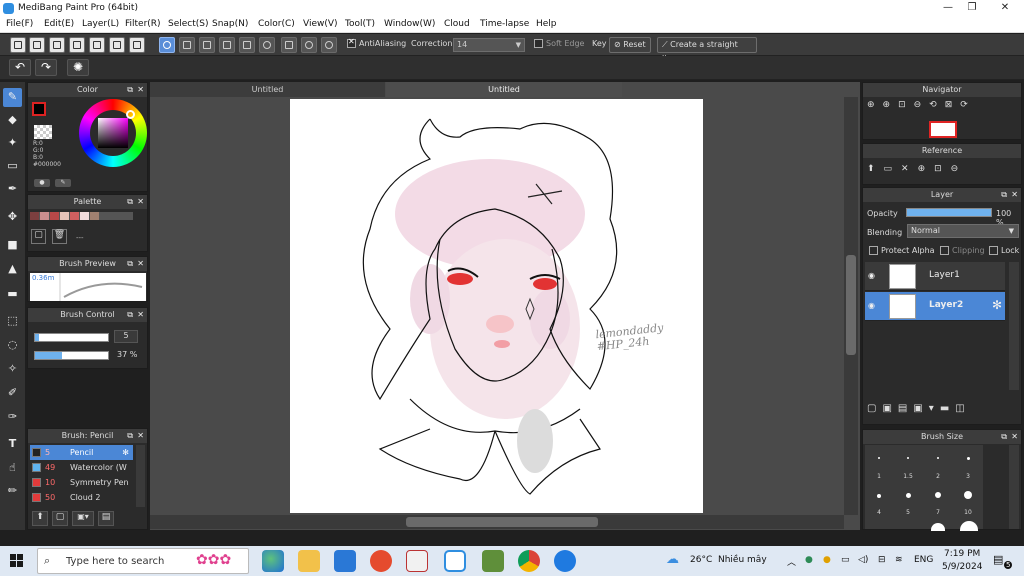 This screenshot has height=576, width=1024. What do you see at coordinates (143, 561) in the screenshot?
I see `taskbar-search: ⌕ Type here to search ✿✿✿` at bounding box center [143, 561].